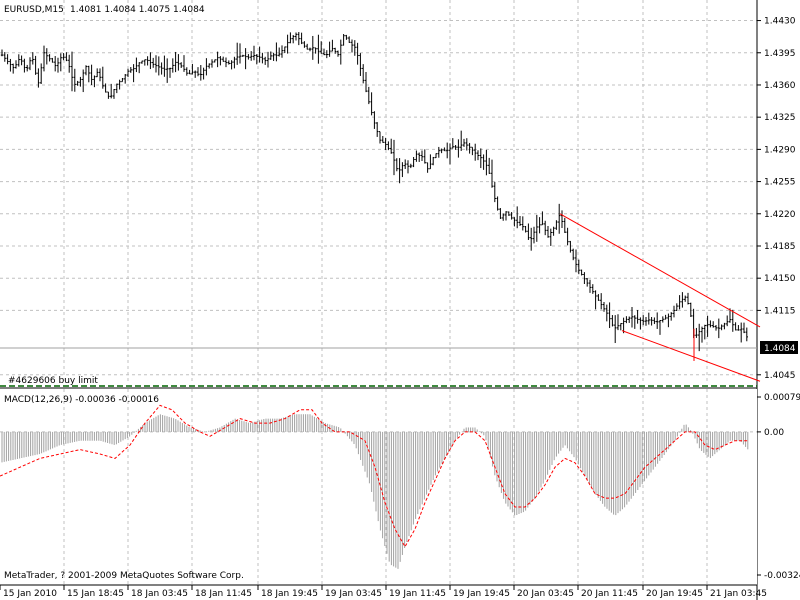 This screenshot has width=800, height=600. I want to click on time-tick-label: 20 Jan 11:45, so click(609, 594).